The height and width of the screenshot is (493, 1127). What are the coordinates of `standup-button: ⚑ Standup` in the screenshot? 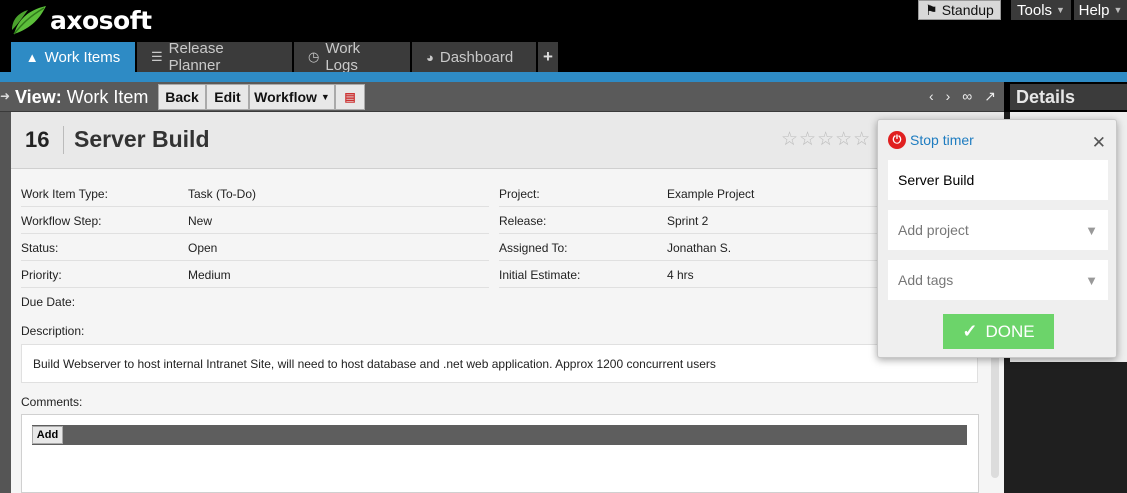 It's located at (959, 10).